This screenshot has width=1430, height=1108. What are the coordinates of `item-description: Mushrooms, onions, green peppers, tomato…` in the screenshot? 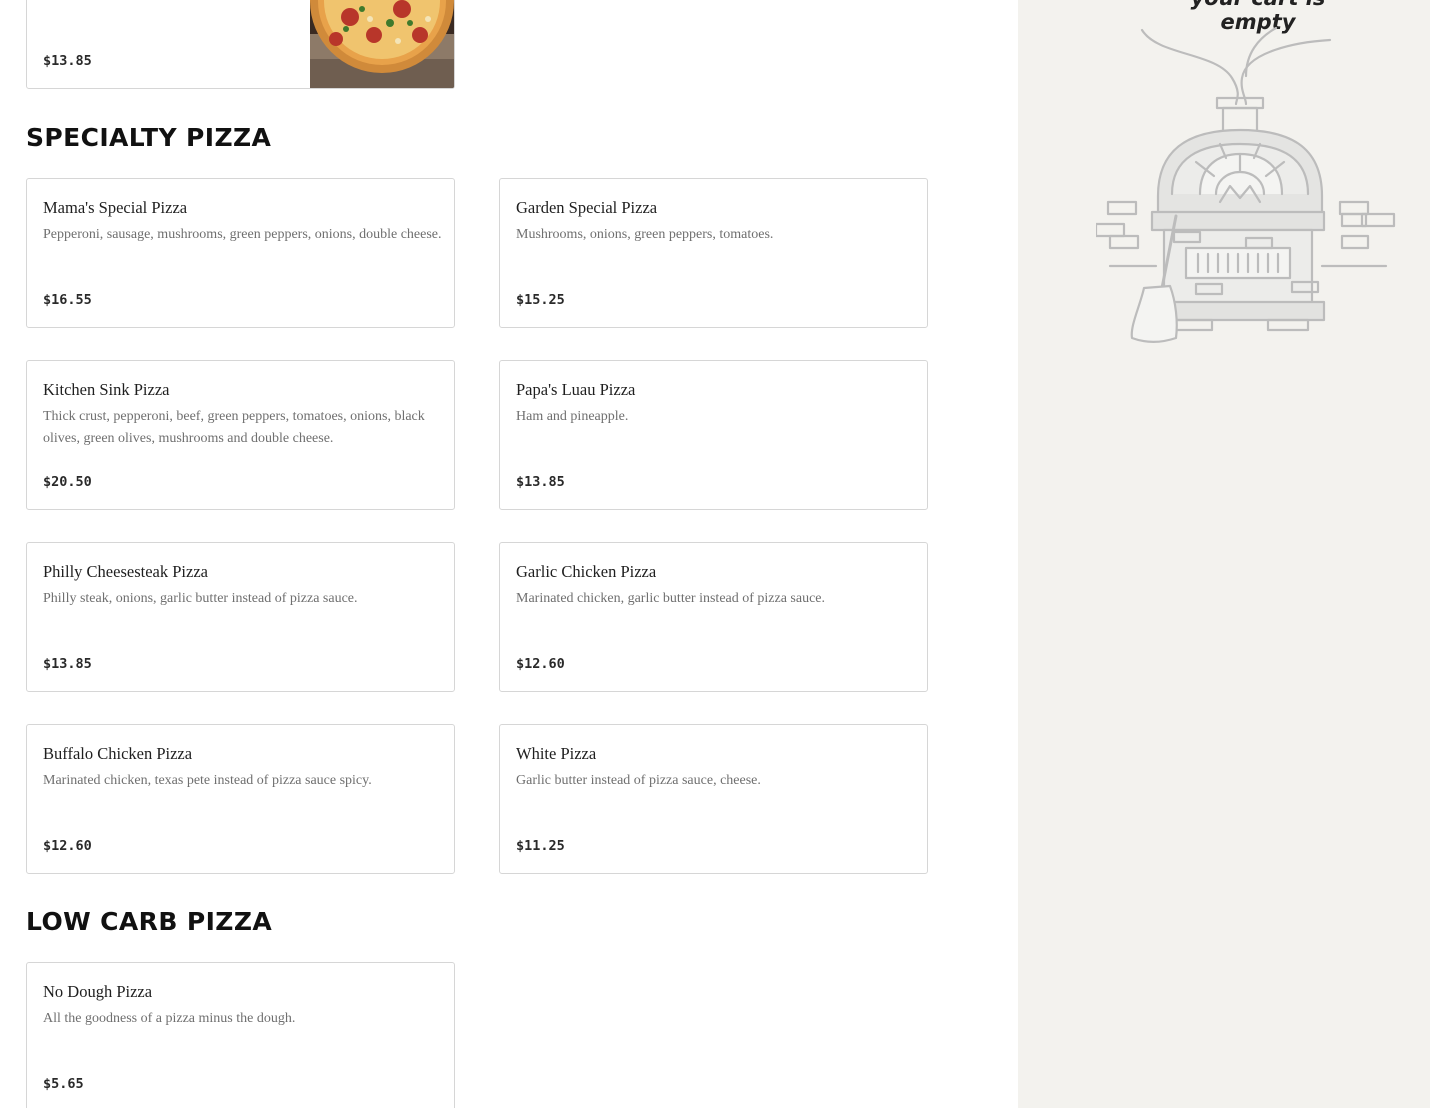 It's located at (645, 234).